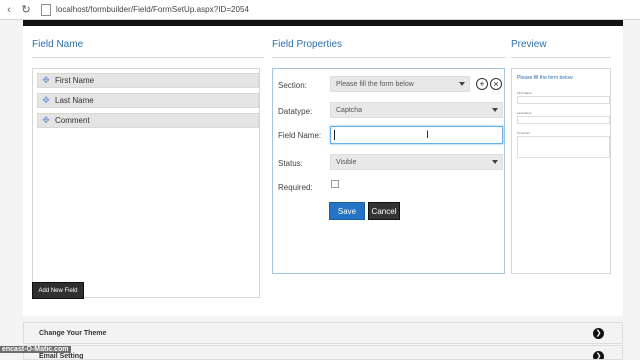 The height and width of the screenshot is (360, 640). What do you see at coordinates (300, 135) in the screenshot?
I see `field-name-label: Field Name:` at bounding box center [300, 135].